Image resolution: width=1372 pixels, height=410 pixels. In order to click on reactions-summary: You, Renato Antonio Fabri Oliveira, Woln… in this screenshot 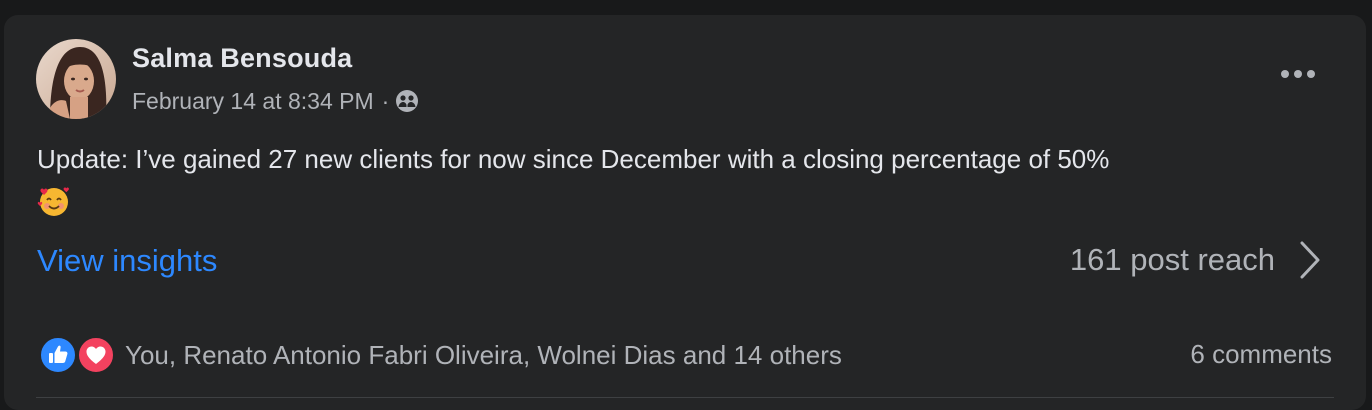, I will do `click(440, 355)`.